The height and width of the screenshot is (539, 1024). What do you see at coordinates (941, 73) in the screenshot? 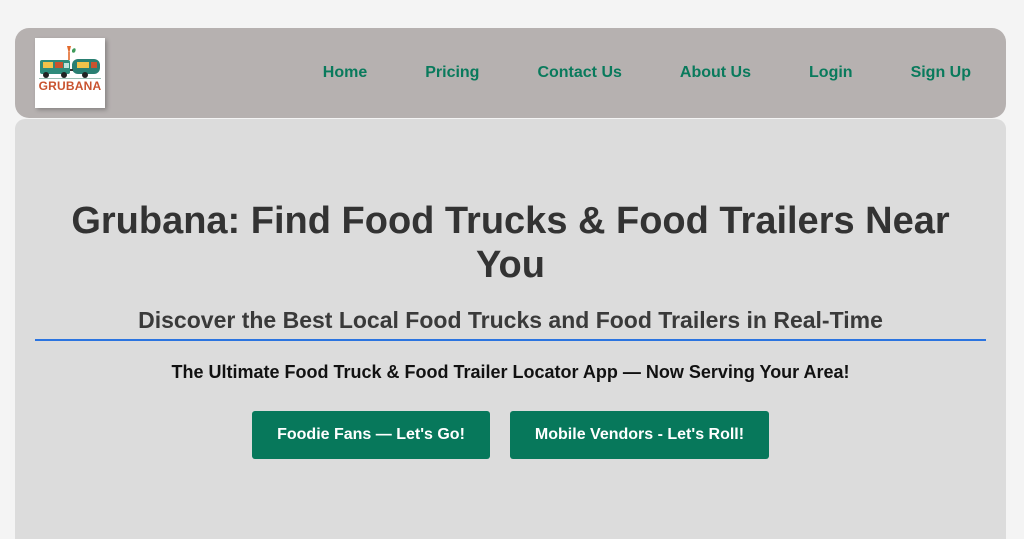
I see `nav-signup-link: Sign Up` at bounding box center [941, 73].